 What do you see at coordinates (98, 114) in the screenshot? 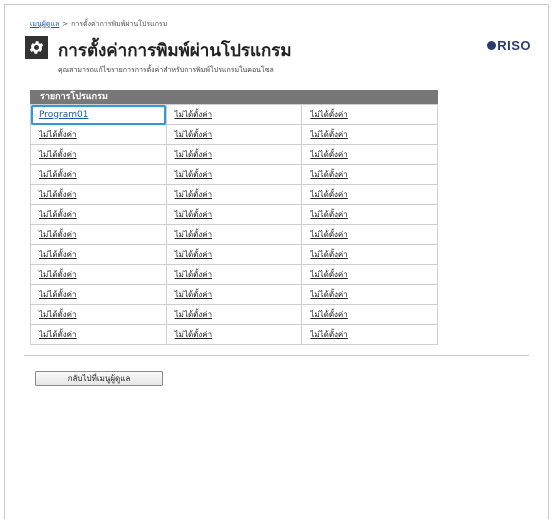
I see `program-cell: Program01` at bounding box center [98, 114].